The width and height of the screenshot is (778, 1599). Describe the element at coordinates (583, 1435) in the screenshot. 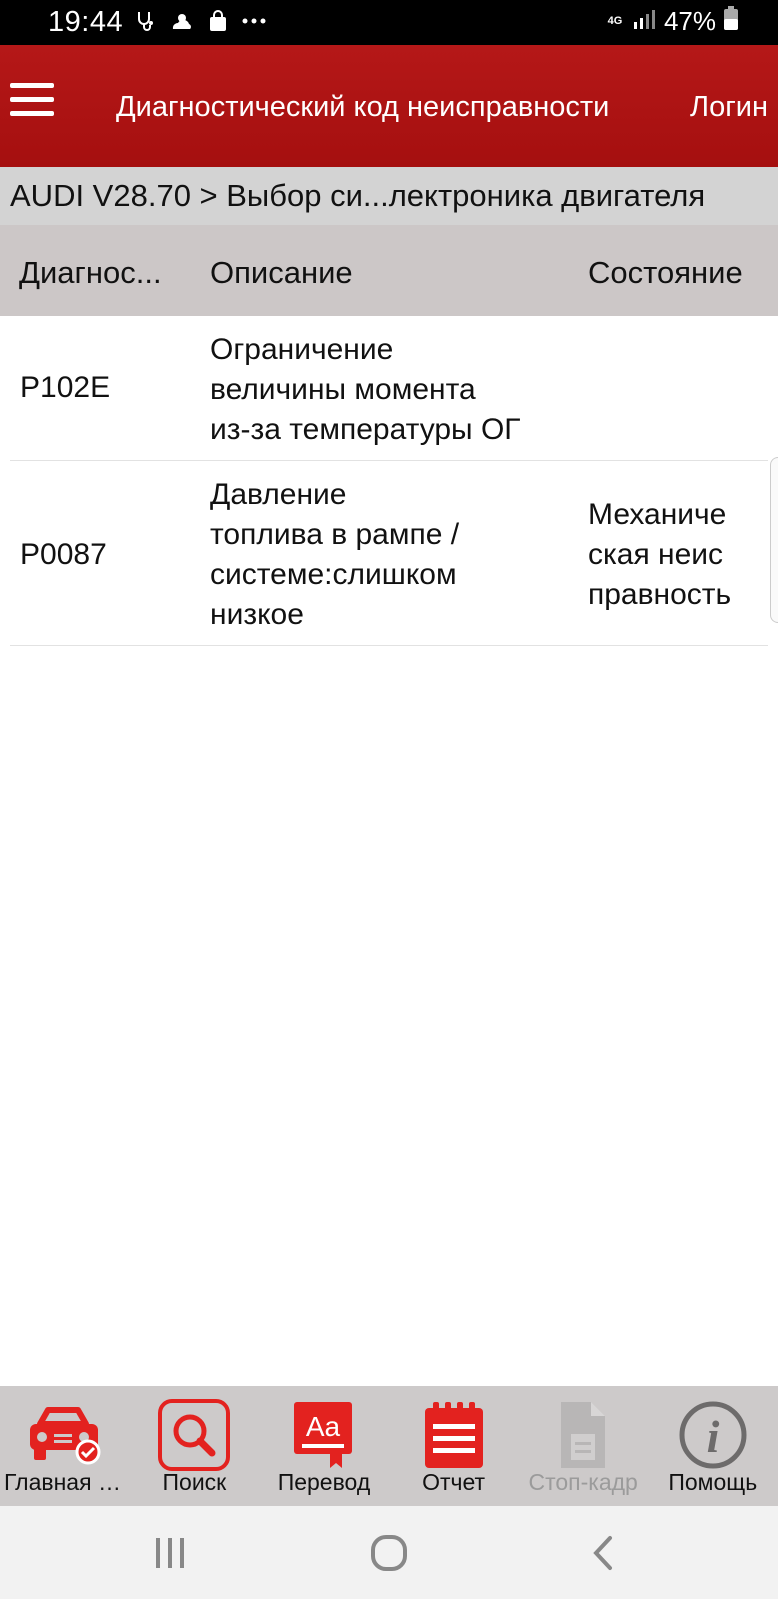

I see `freeze-frame-icon` at that location.